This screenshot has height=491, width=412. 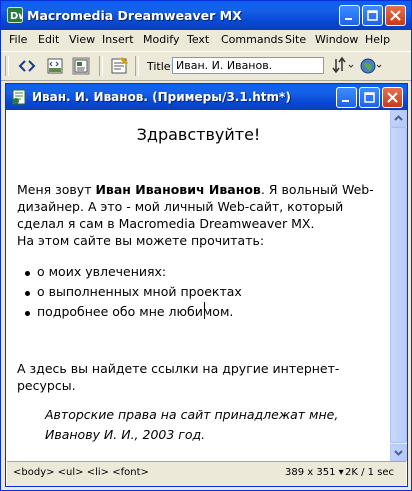 What do you see at coordinates (370, 472) in the screenshot?
I see `download-stats: 2K / 1 sec` at bounding box center [370, 472].